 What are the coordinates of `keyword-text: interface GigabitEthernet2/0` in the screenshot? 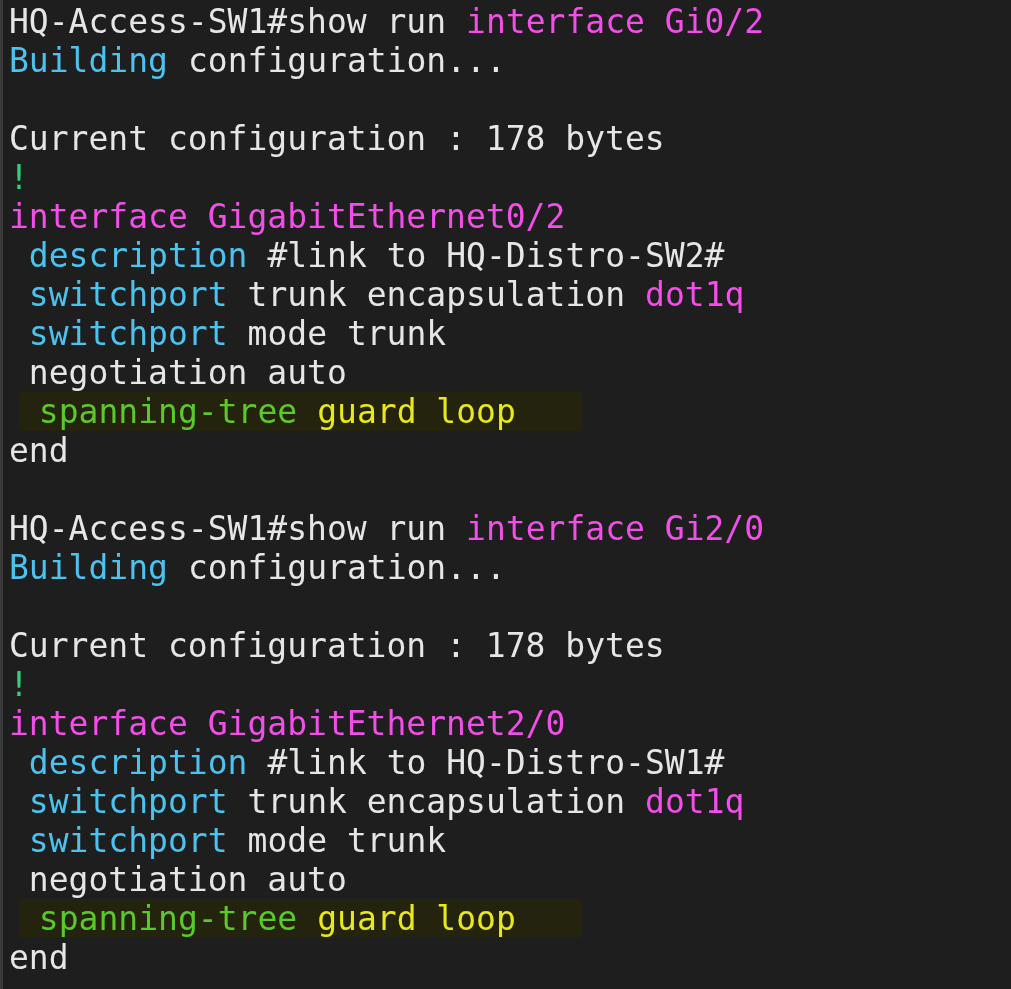 It's located at (287, 723).